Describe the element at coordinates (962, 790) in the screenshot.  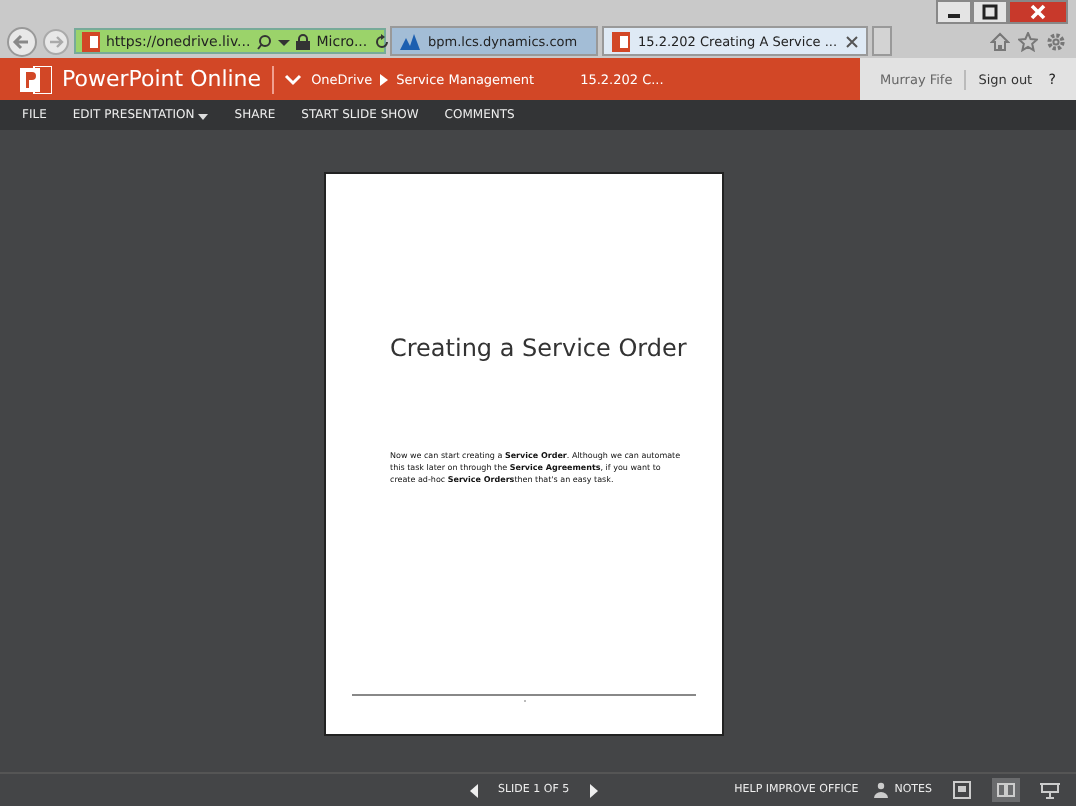
I see `normal-view-button` at that location.